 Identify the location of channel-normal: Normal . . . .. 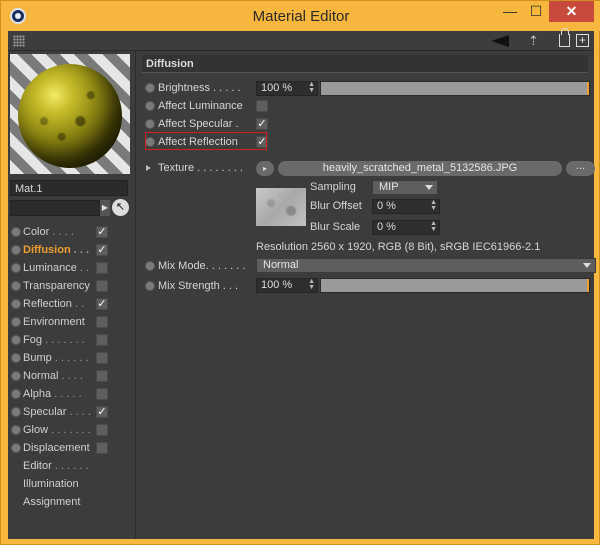
(72, 376).